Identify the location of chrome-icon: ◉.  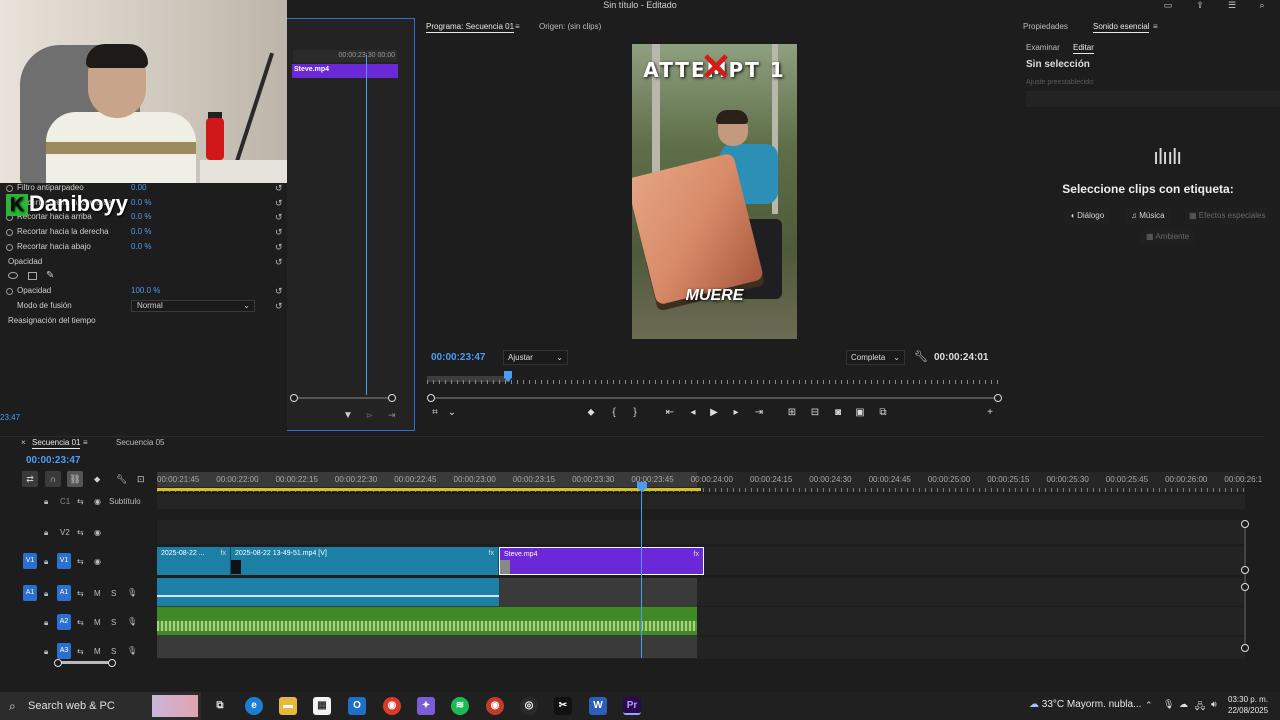
(392, 706).